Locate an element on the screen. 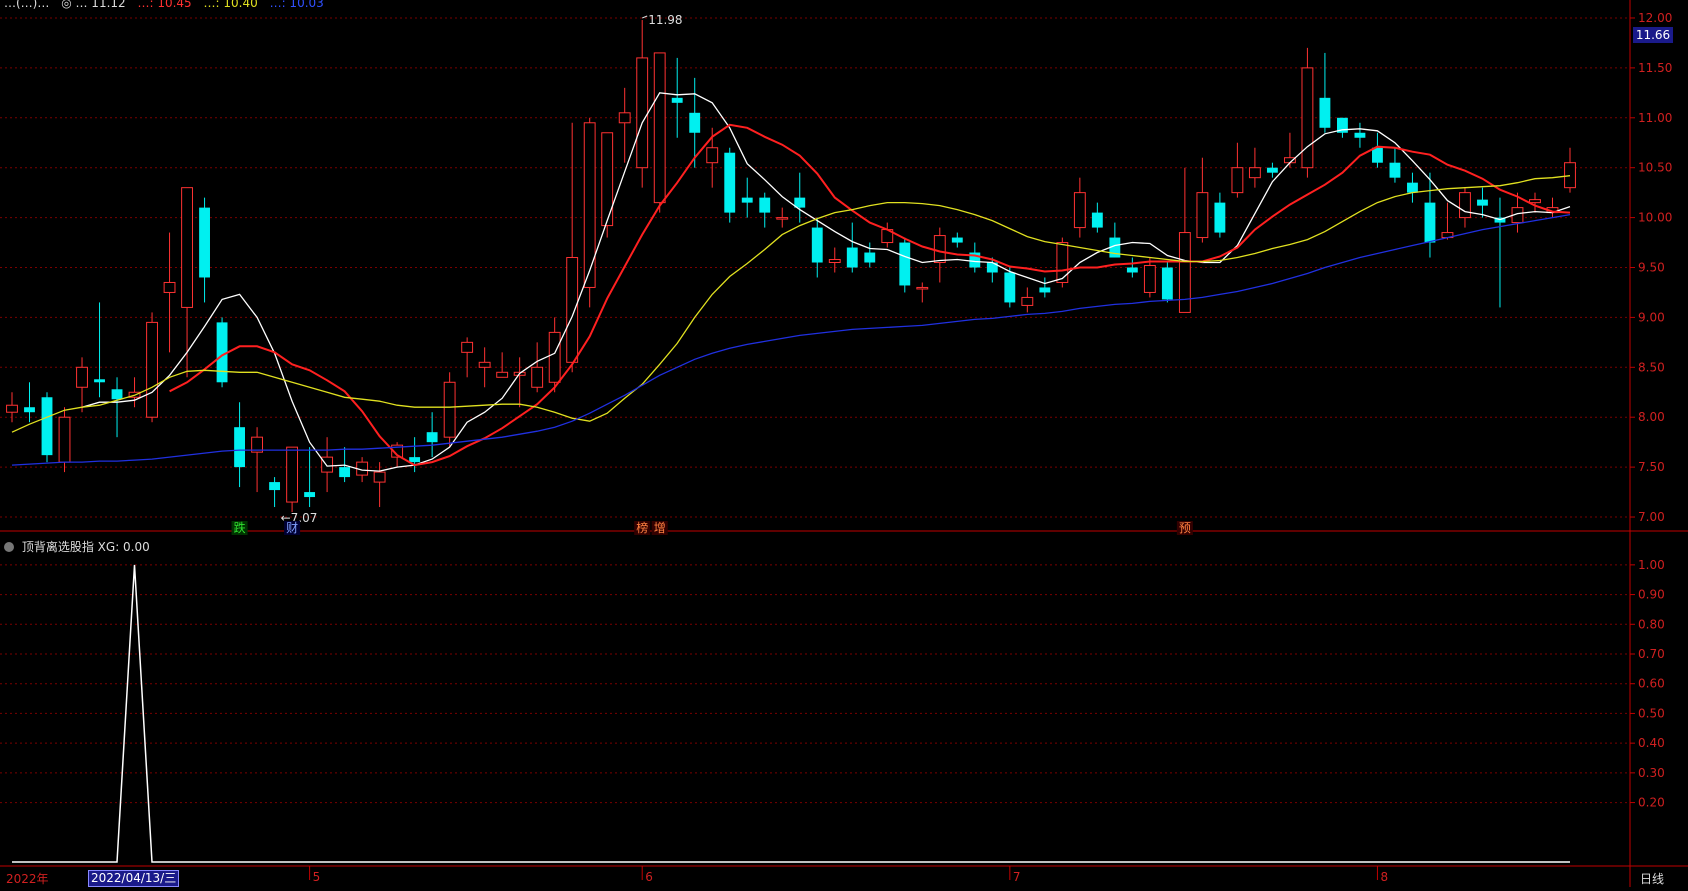 This screenshot has height=891, width=1688. main-ytick-label: 11.50 is located at coordinates (1655, 68).